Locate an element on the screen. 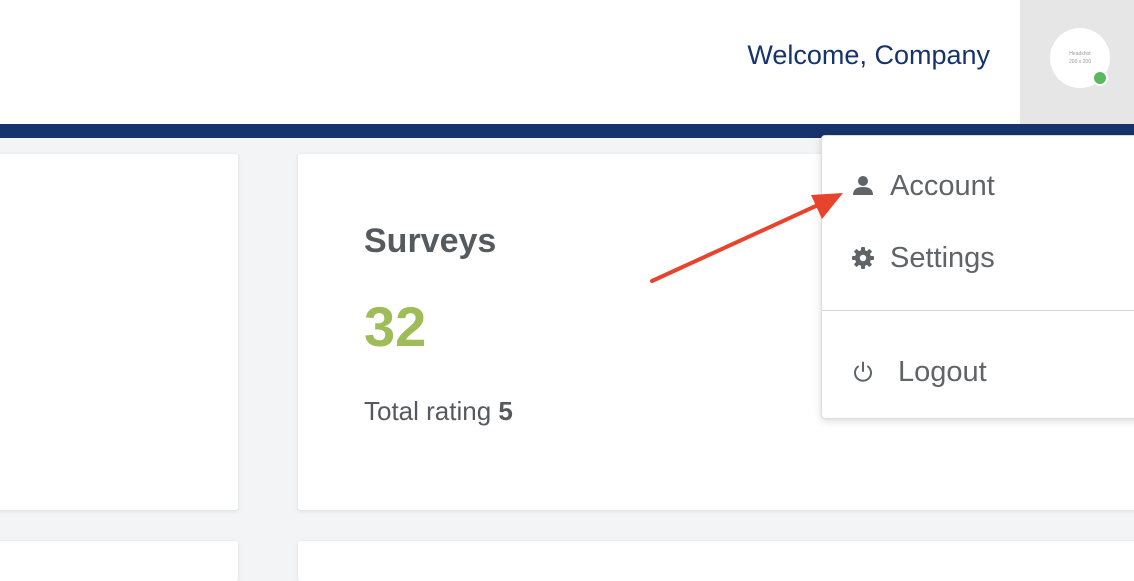 The width and height of the screenshot is (1134, 581). menu-item-settings-label: Settings is located at coordinates (942, 257).